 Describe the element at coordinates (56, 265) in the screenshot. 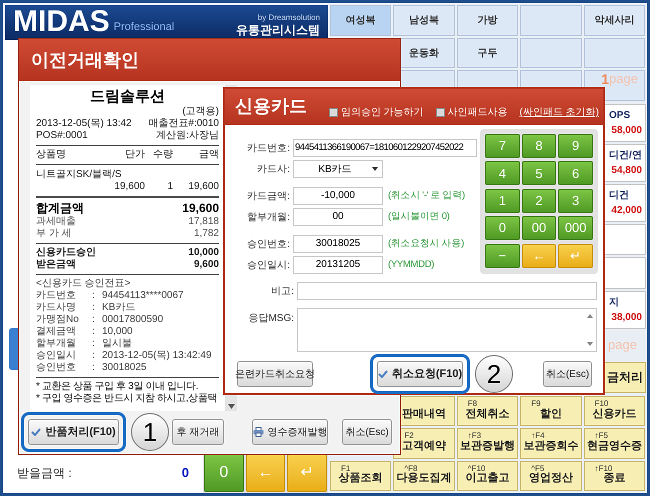

I see `payment-label: 받은금액` at that location.